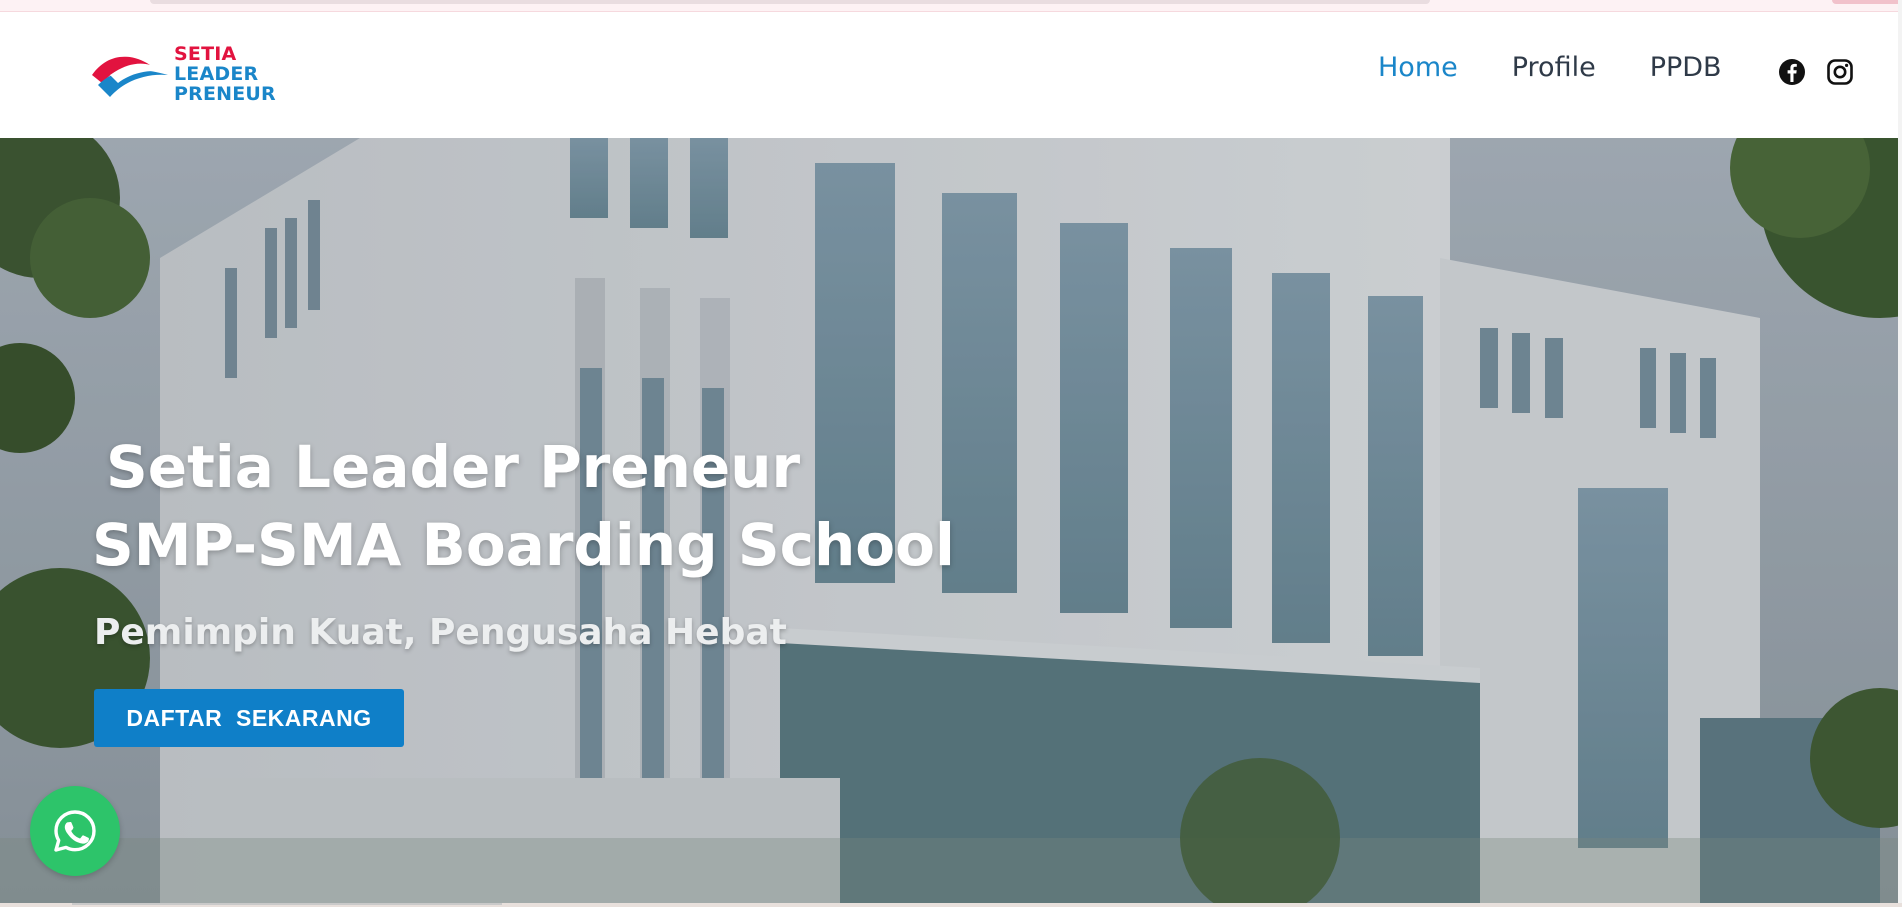 The image size is (1902, 907). Describe the element at coordinates (249, 718) in the screenshot. I see `daftar-sekarang-button: DAFTAR SEKARANG` at that location.